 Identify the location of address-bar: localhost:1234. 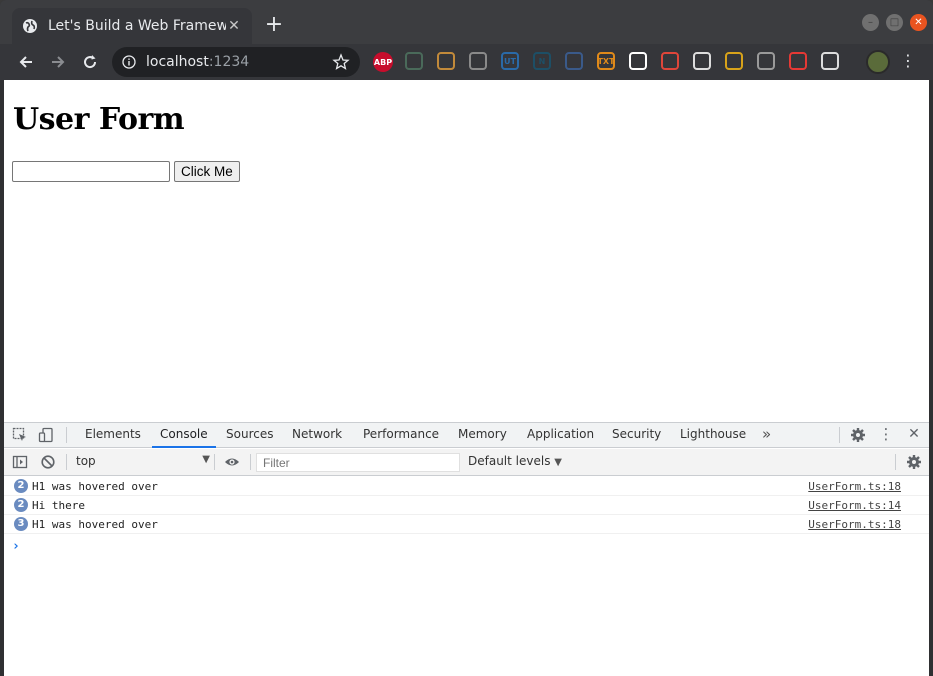
(236, 62).